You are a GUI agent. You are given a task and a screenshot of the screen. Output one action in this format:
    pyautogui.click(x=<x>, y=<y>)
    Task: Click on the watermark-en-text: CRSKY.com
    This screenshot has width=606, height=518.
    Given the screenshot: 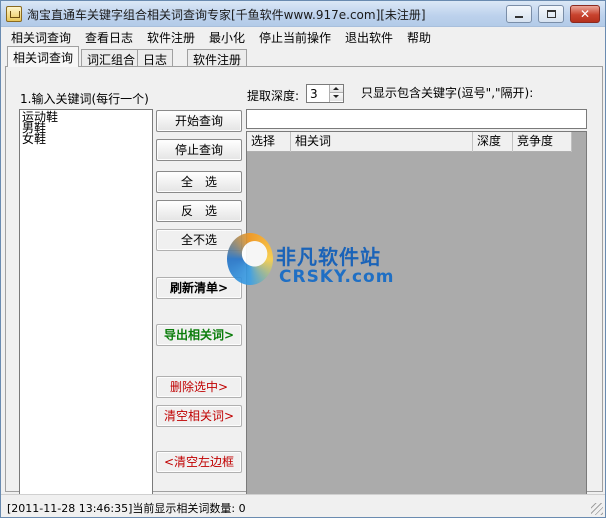 What is the action you would take?
    pyautogui.click(x=337, y=277)
    